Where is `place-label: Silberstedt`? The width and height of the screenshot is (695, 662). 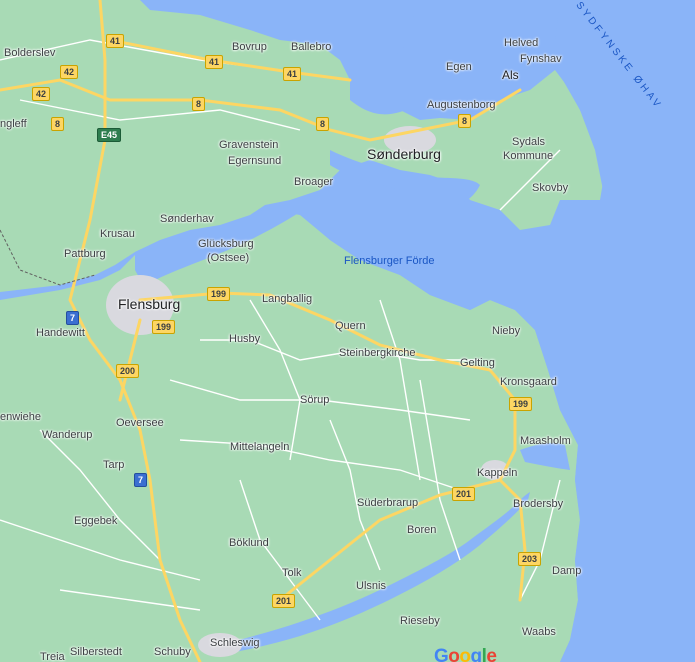 place-label: Silberstedt is located at coordinates (96, 652).